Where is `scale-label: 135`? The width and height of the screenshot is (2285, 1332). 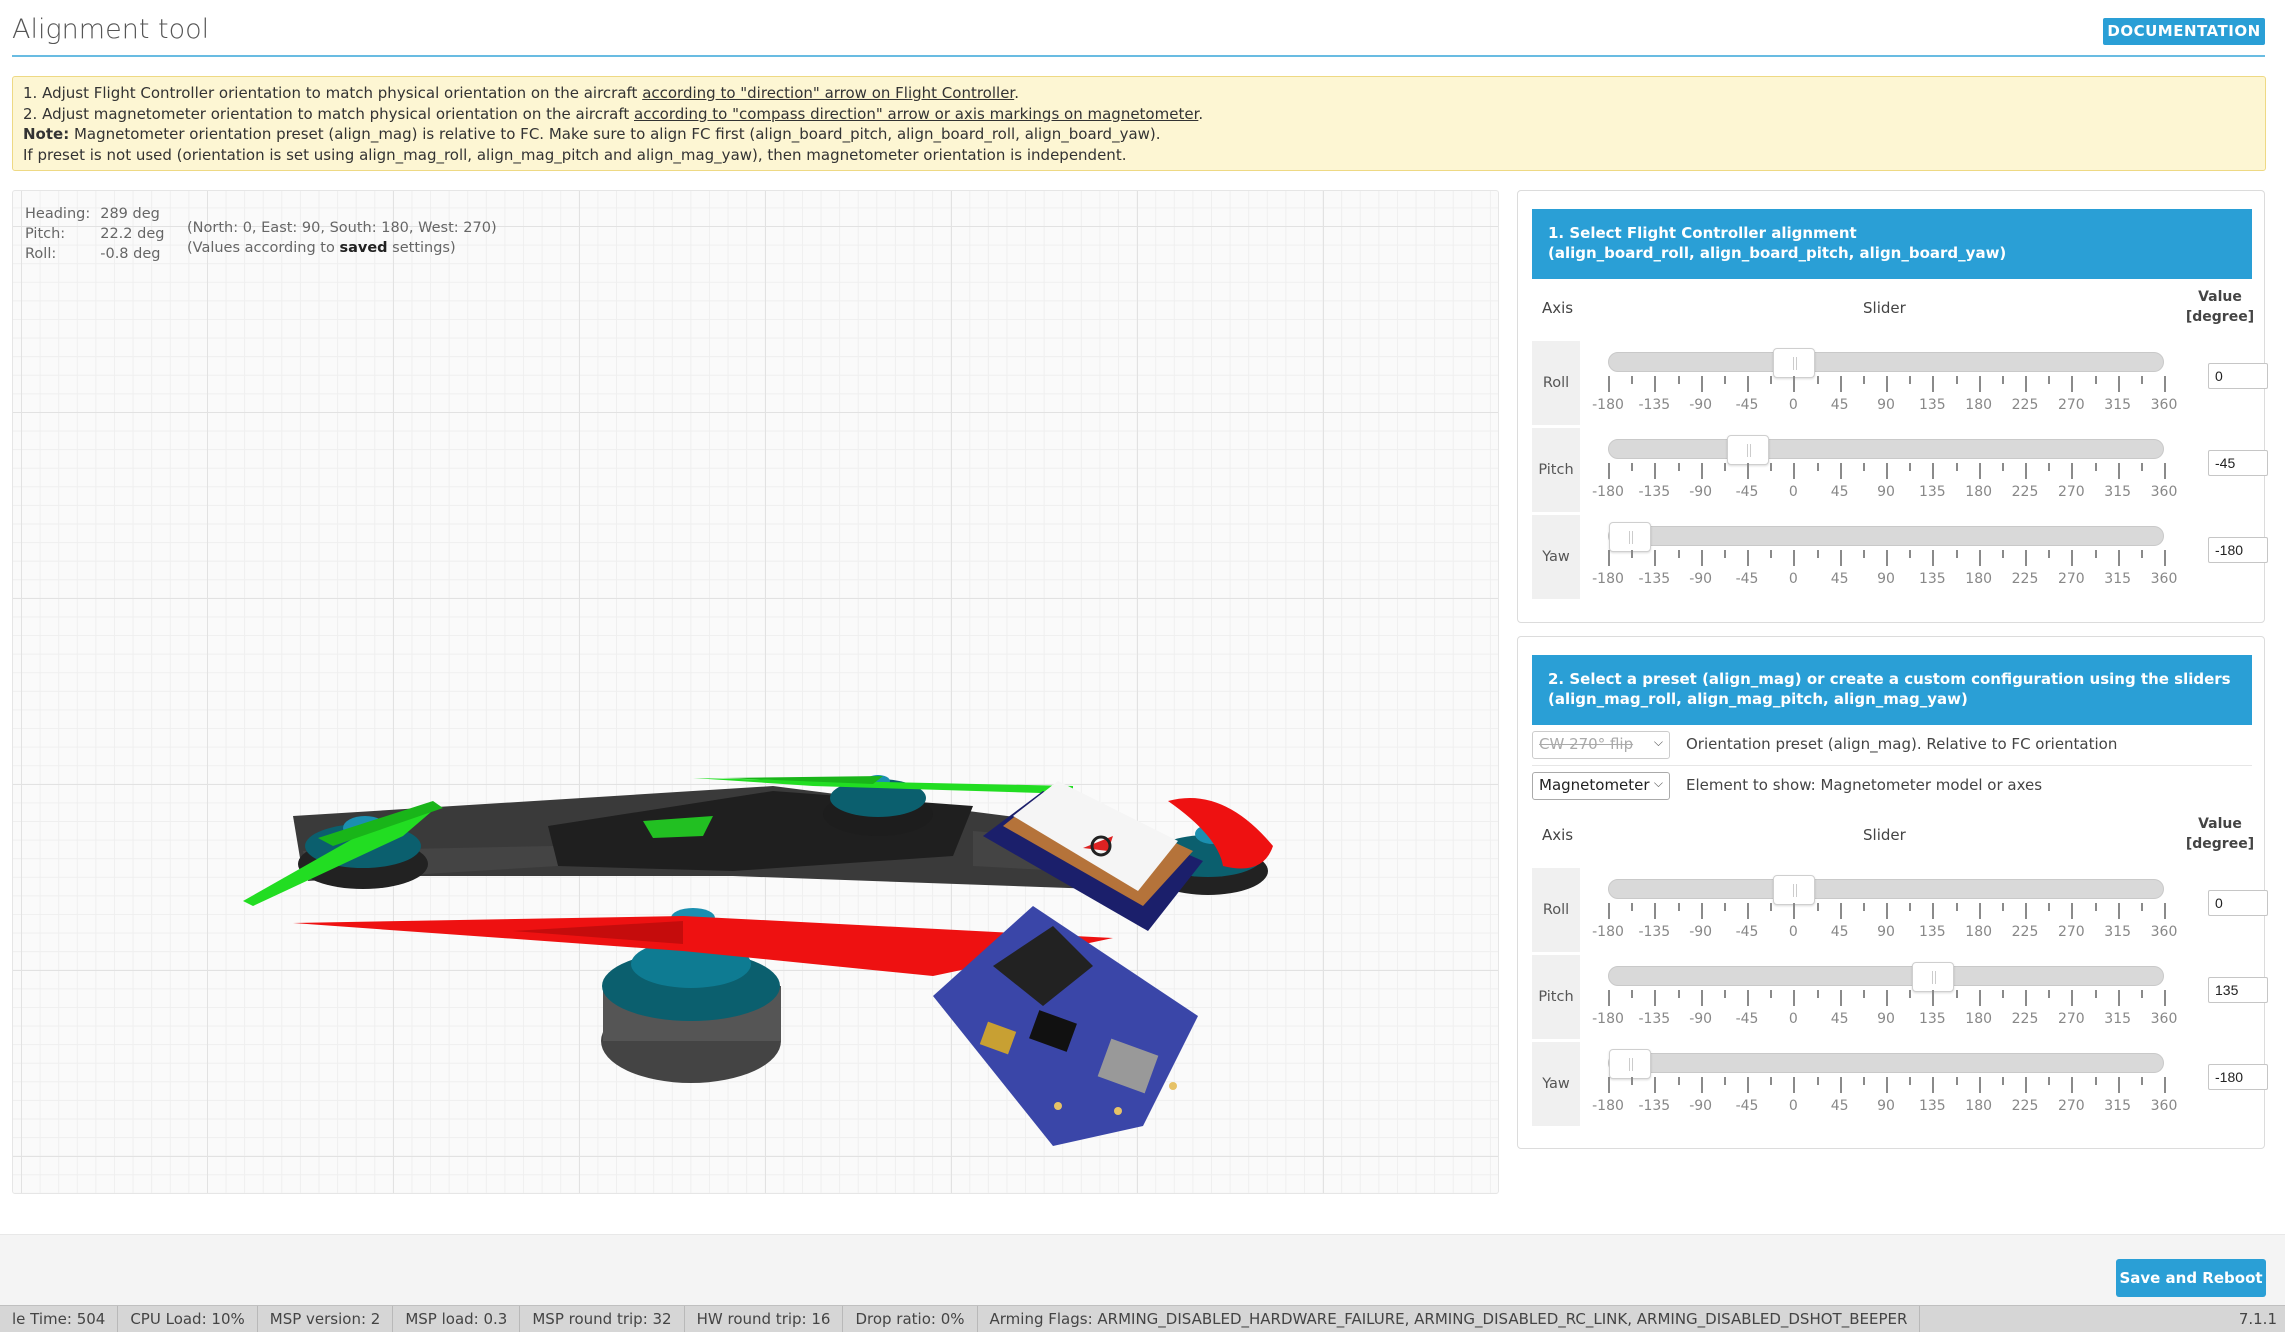
scale-label: 135 is located at coordinates (1932, 405).